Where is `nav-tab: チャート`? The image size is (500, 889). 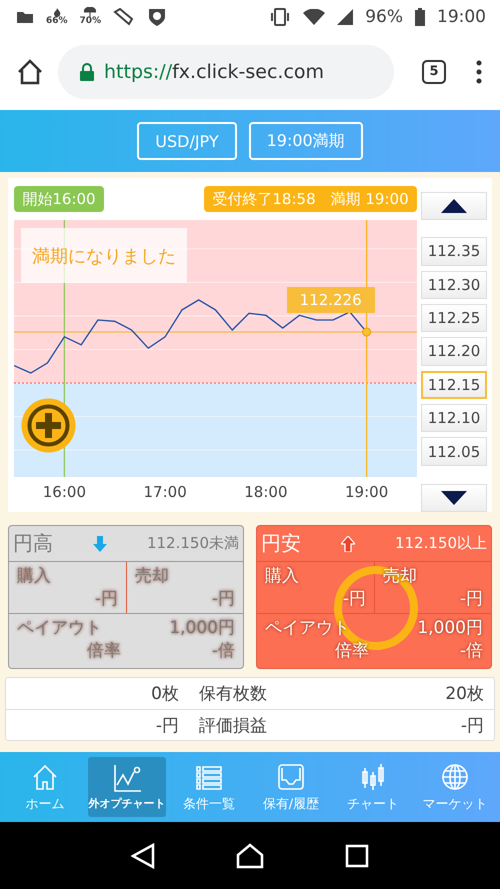
nav-tab: チャート is located at coordinates (373, 787).